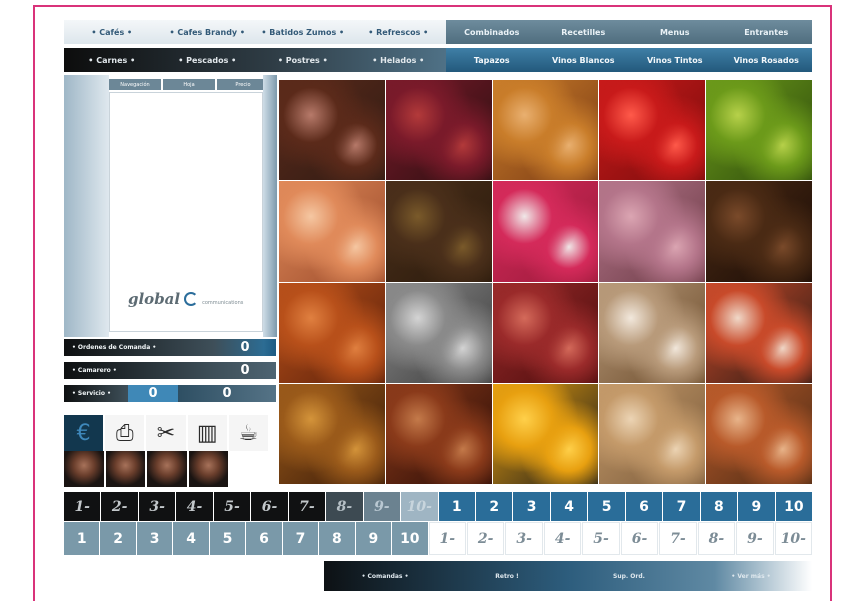 This screenshot has width=852, height=601. What do you see at coordinates (545, 433) in the screenshot?
I see `photo-papaya` at bounding box center [545, 433].